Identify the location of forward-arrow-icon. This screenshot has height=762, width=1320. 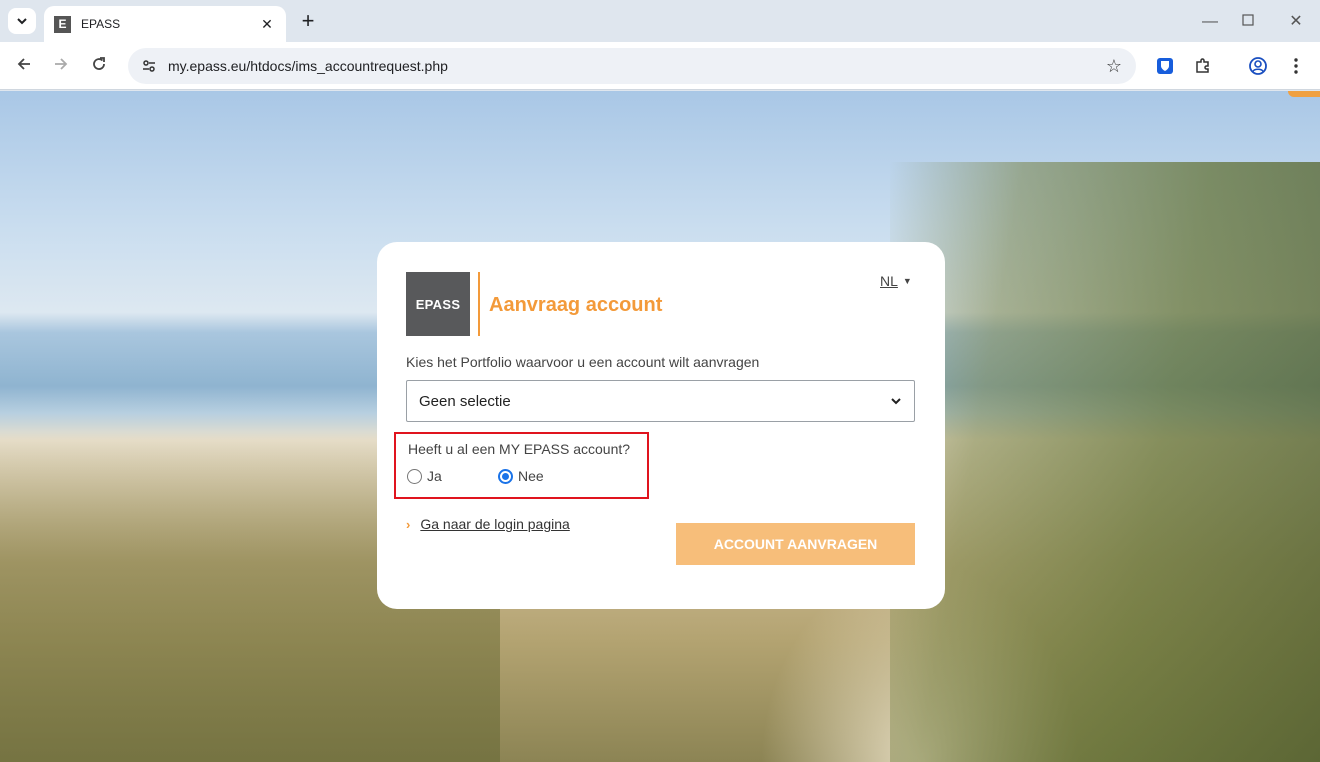
(61, 66).